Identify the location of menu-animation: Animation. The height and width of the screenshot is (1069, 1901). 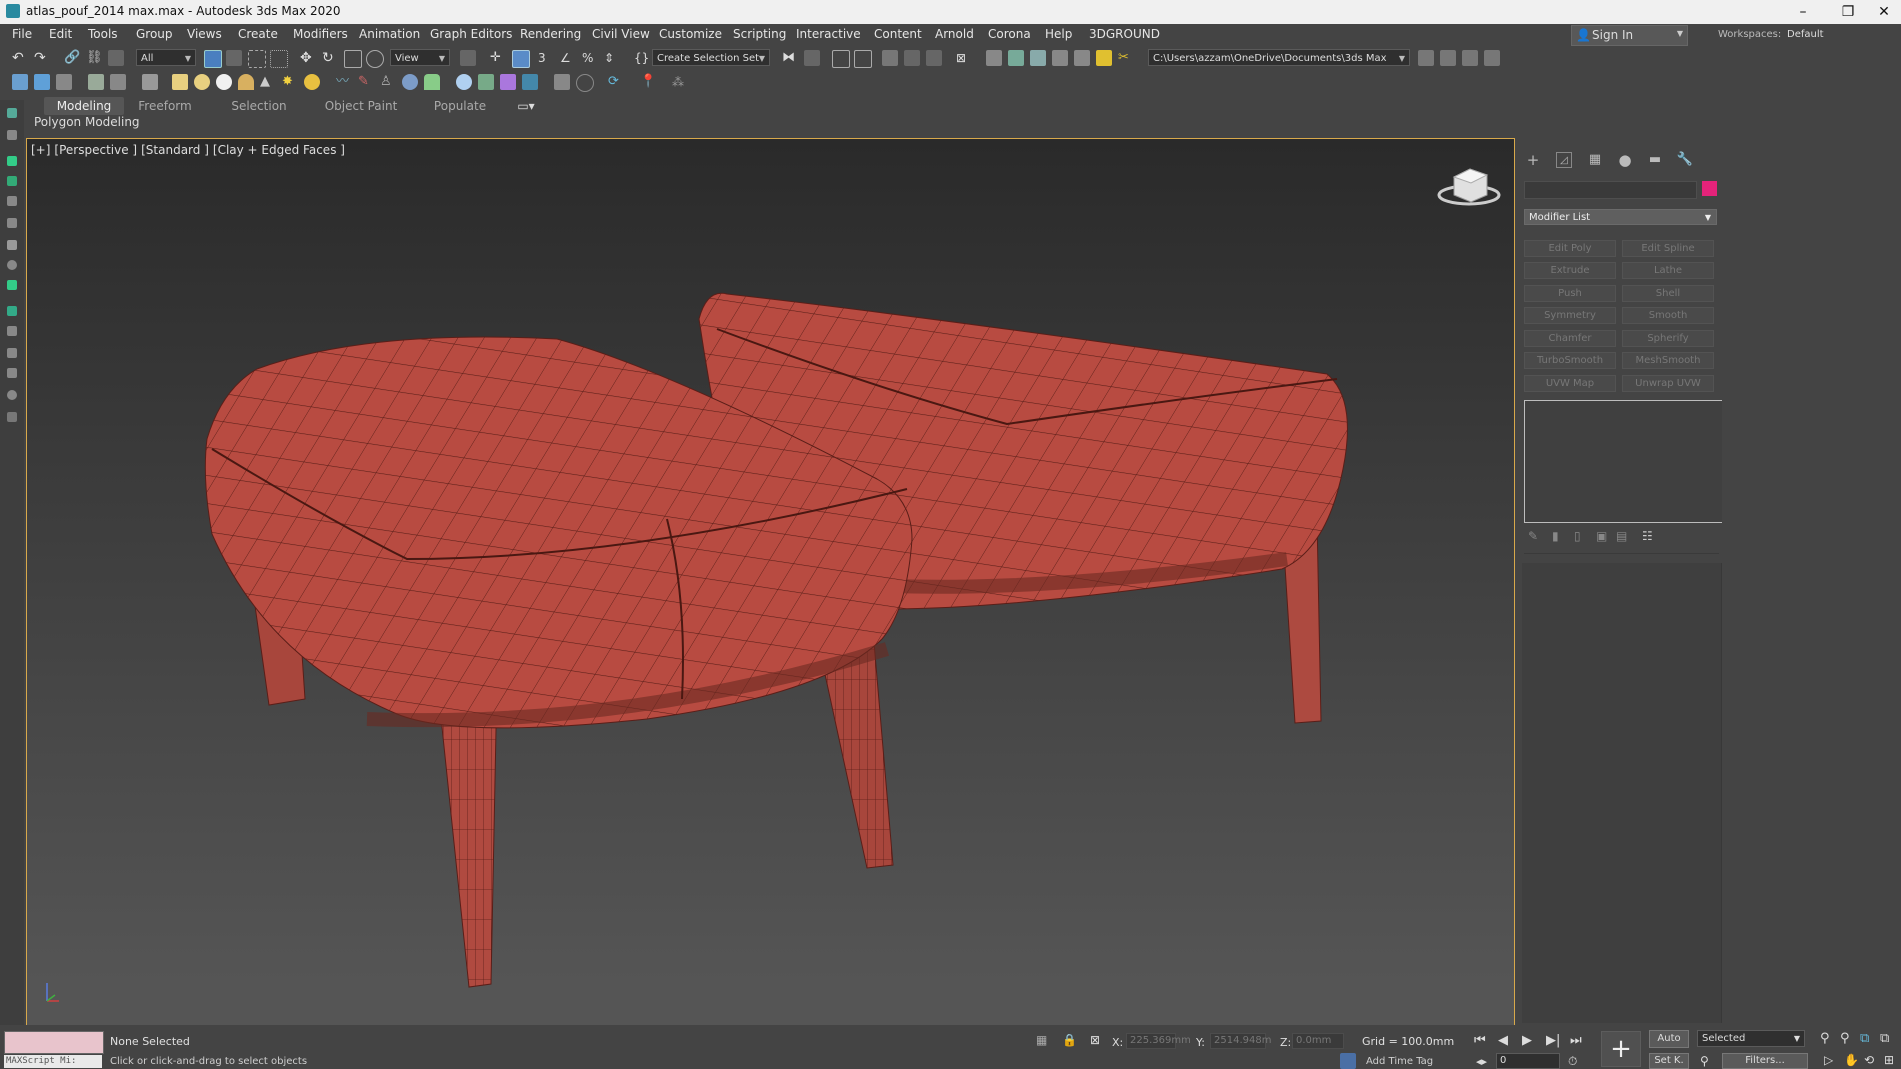
(389, 34).